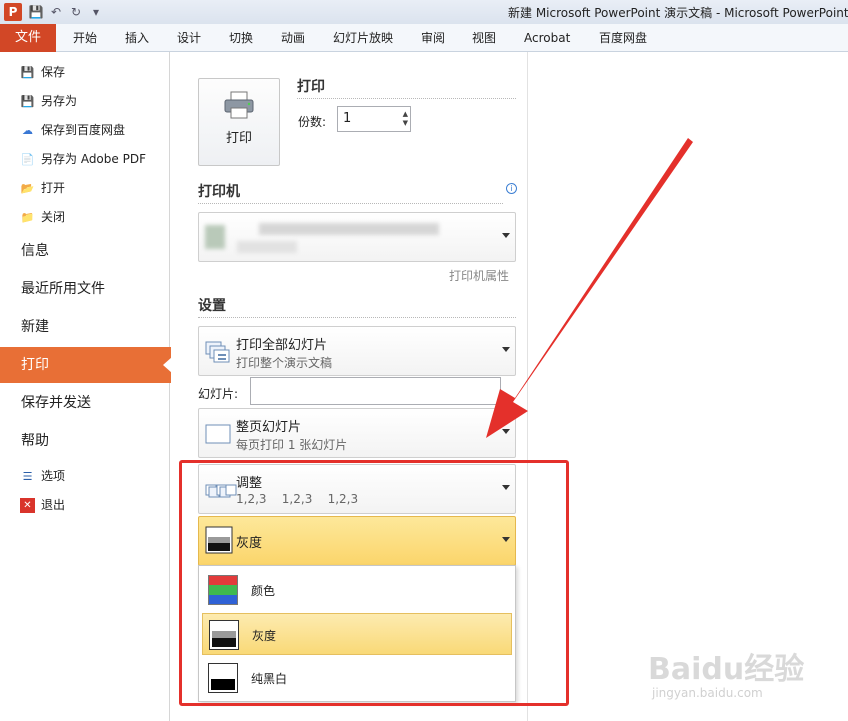 This screenshot has height=721, width=848. What do you see at coordinates (349, 229) in the screenshot?
I see `printer-name-redacted` at bounding box center [349, 229].